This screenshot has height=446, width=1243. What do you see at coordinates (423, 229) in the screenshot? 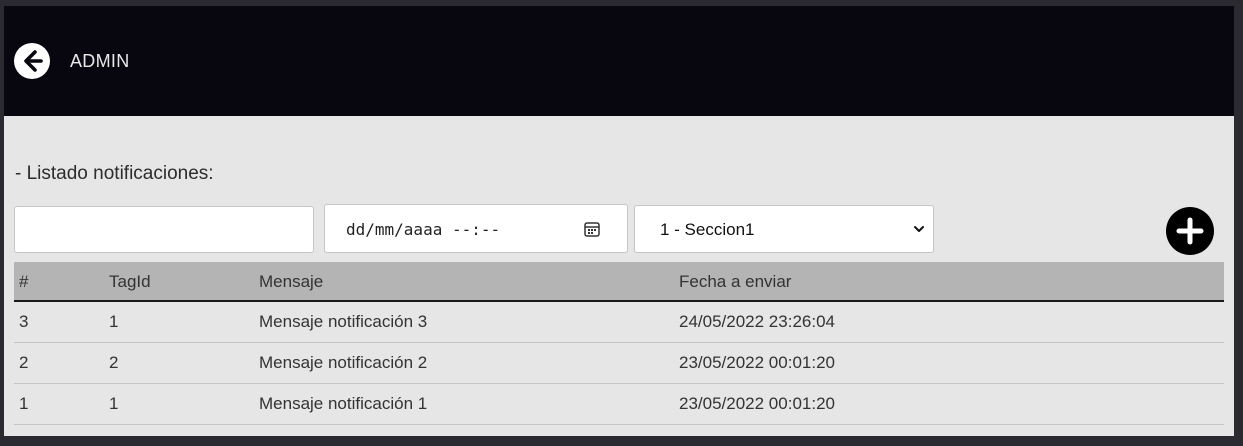
I see `datetime-placeholder: dd/mm/aaaa --:--` at bounding box center [423, 229].